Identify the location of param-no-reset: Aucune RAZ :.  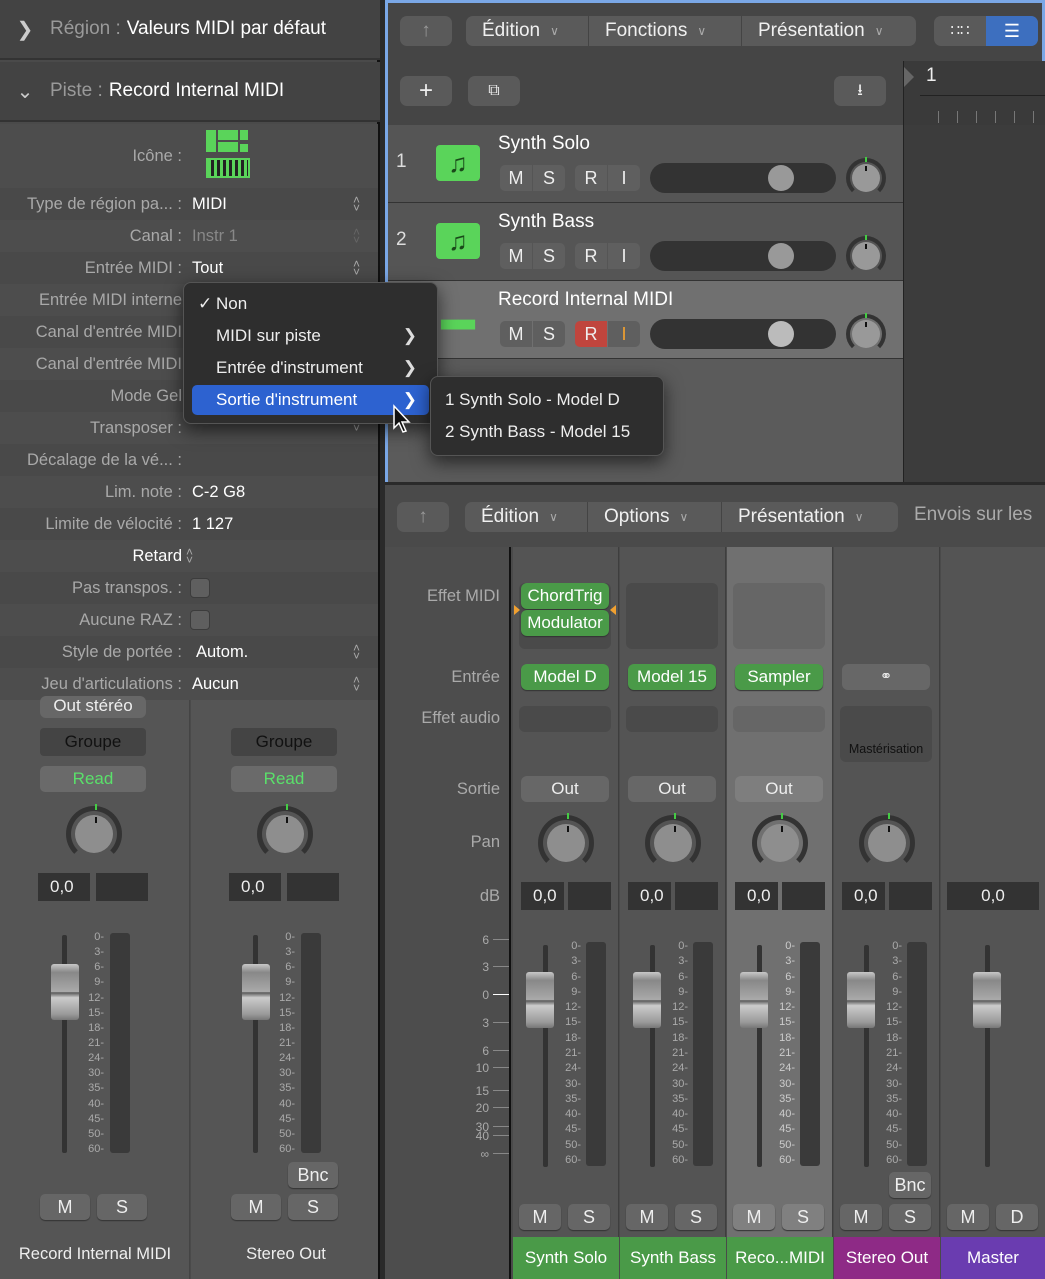
(189, 620).